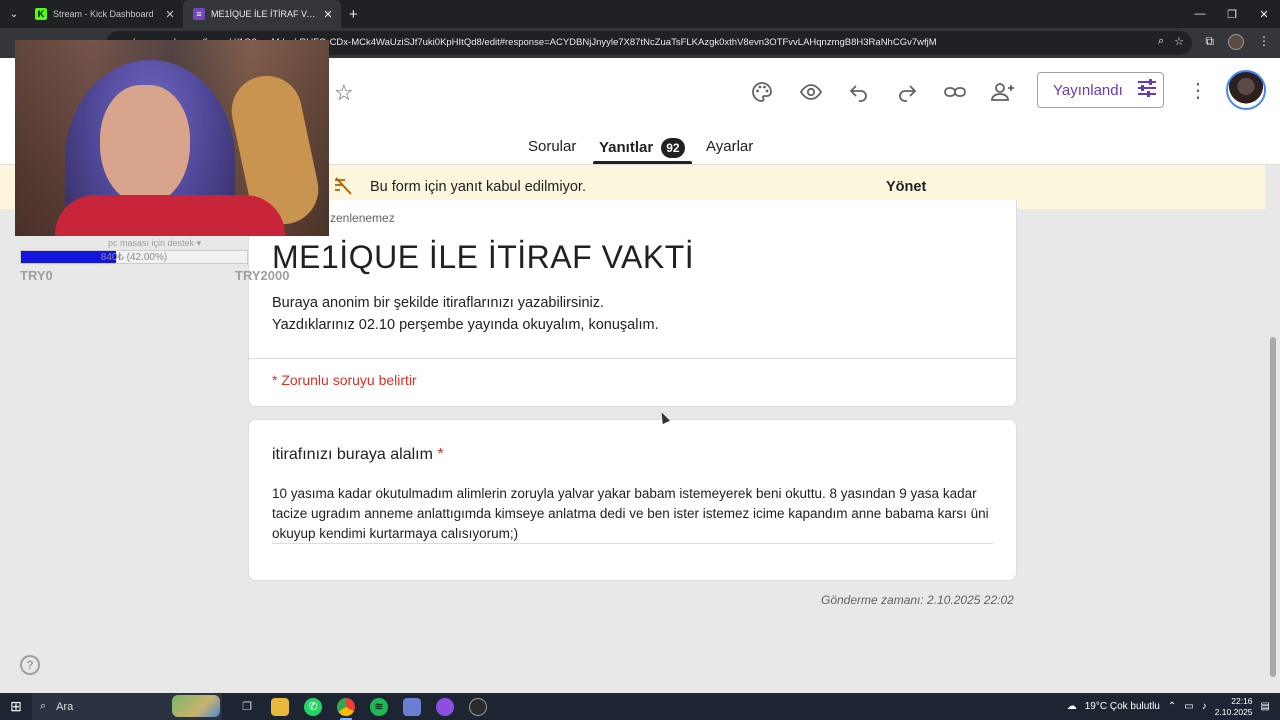 This screenshot has height=720, width=1280. Describe the element at coordinates (30, 665) in the screenshot. I see `help-icon: ?` at that location.